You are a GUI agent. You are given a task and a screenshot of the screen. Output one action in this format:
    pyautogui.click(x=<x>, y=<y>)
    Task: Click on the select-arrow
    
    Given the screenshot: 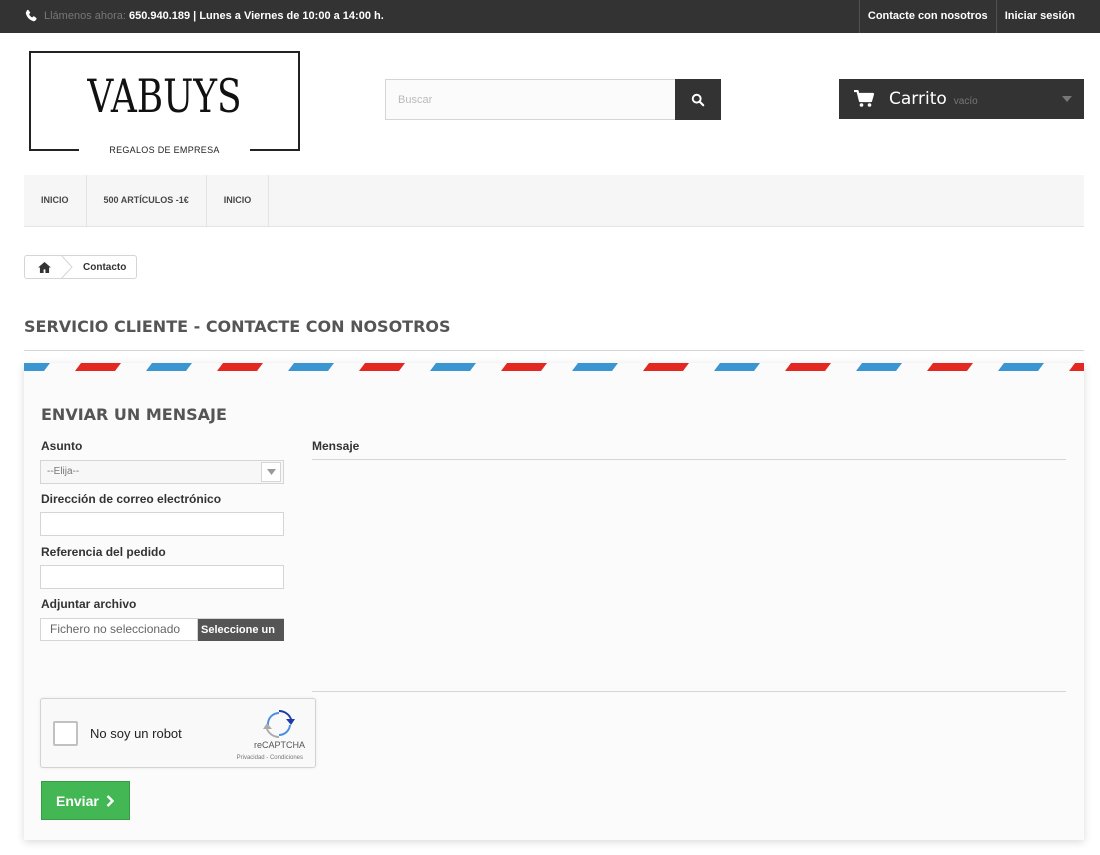 What is the action you would take?
    pyautogui.click(x=271, y=472)
    